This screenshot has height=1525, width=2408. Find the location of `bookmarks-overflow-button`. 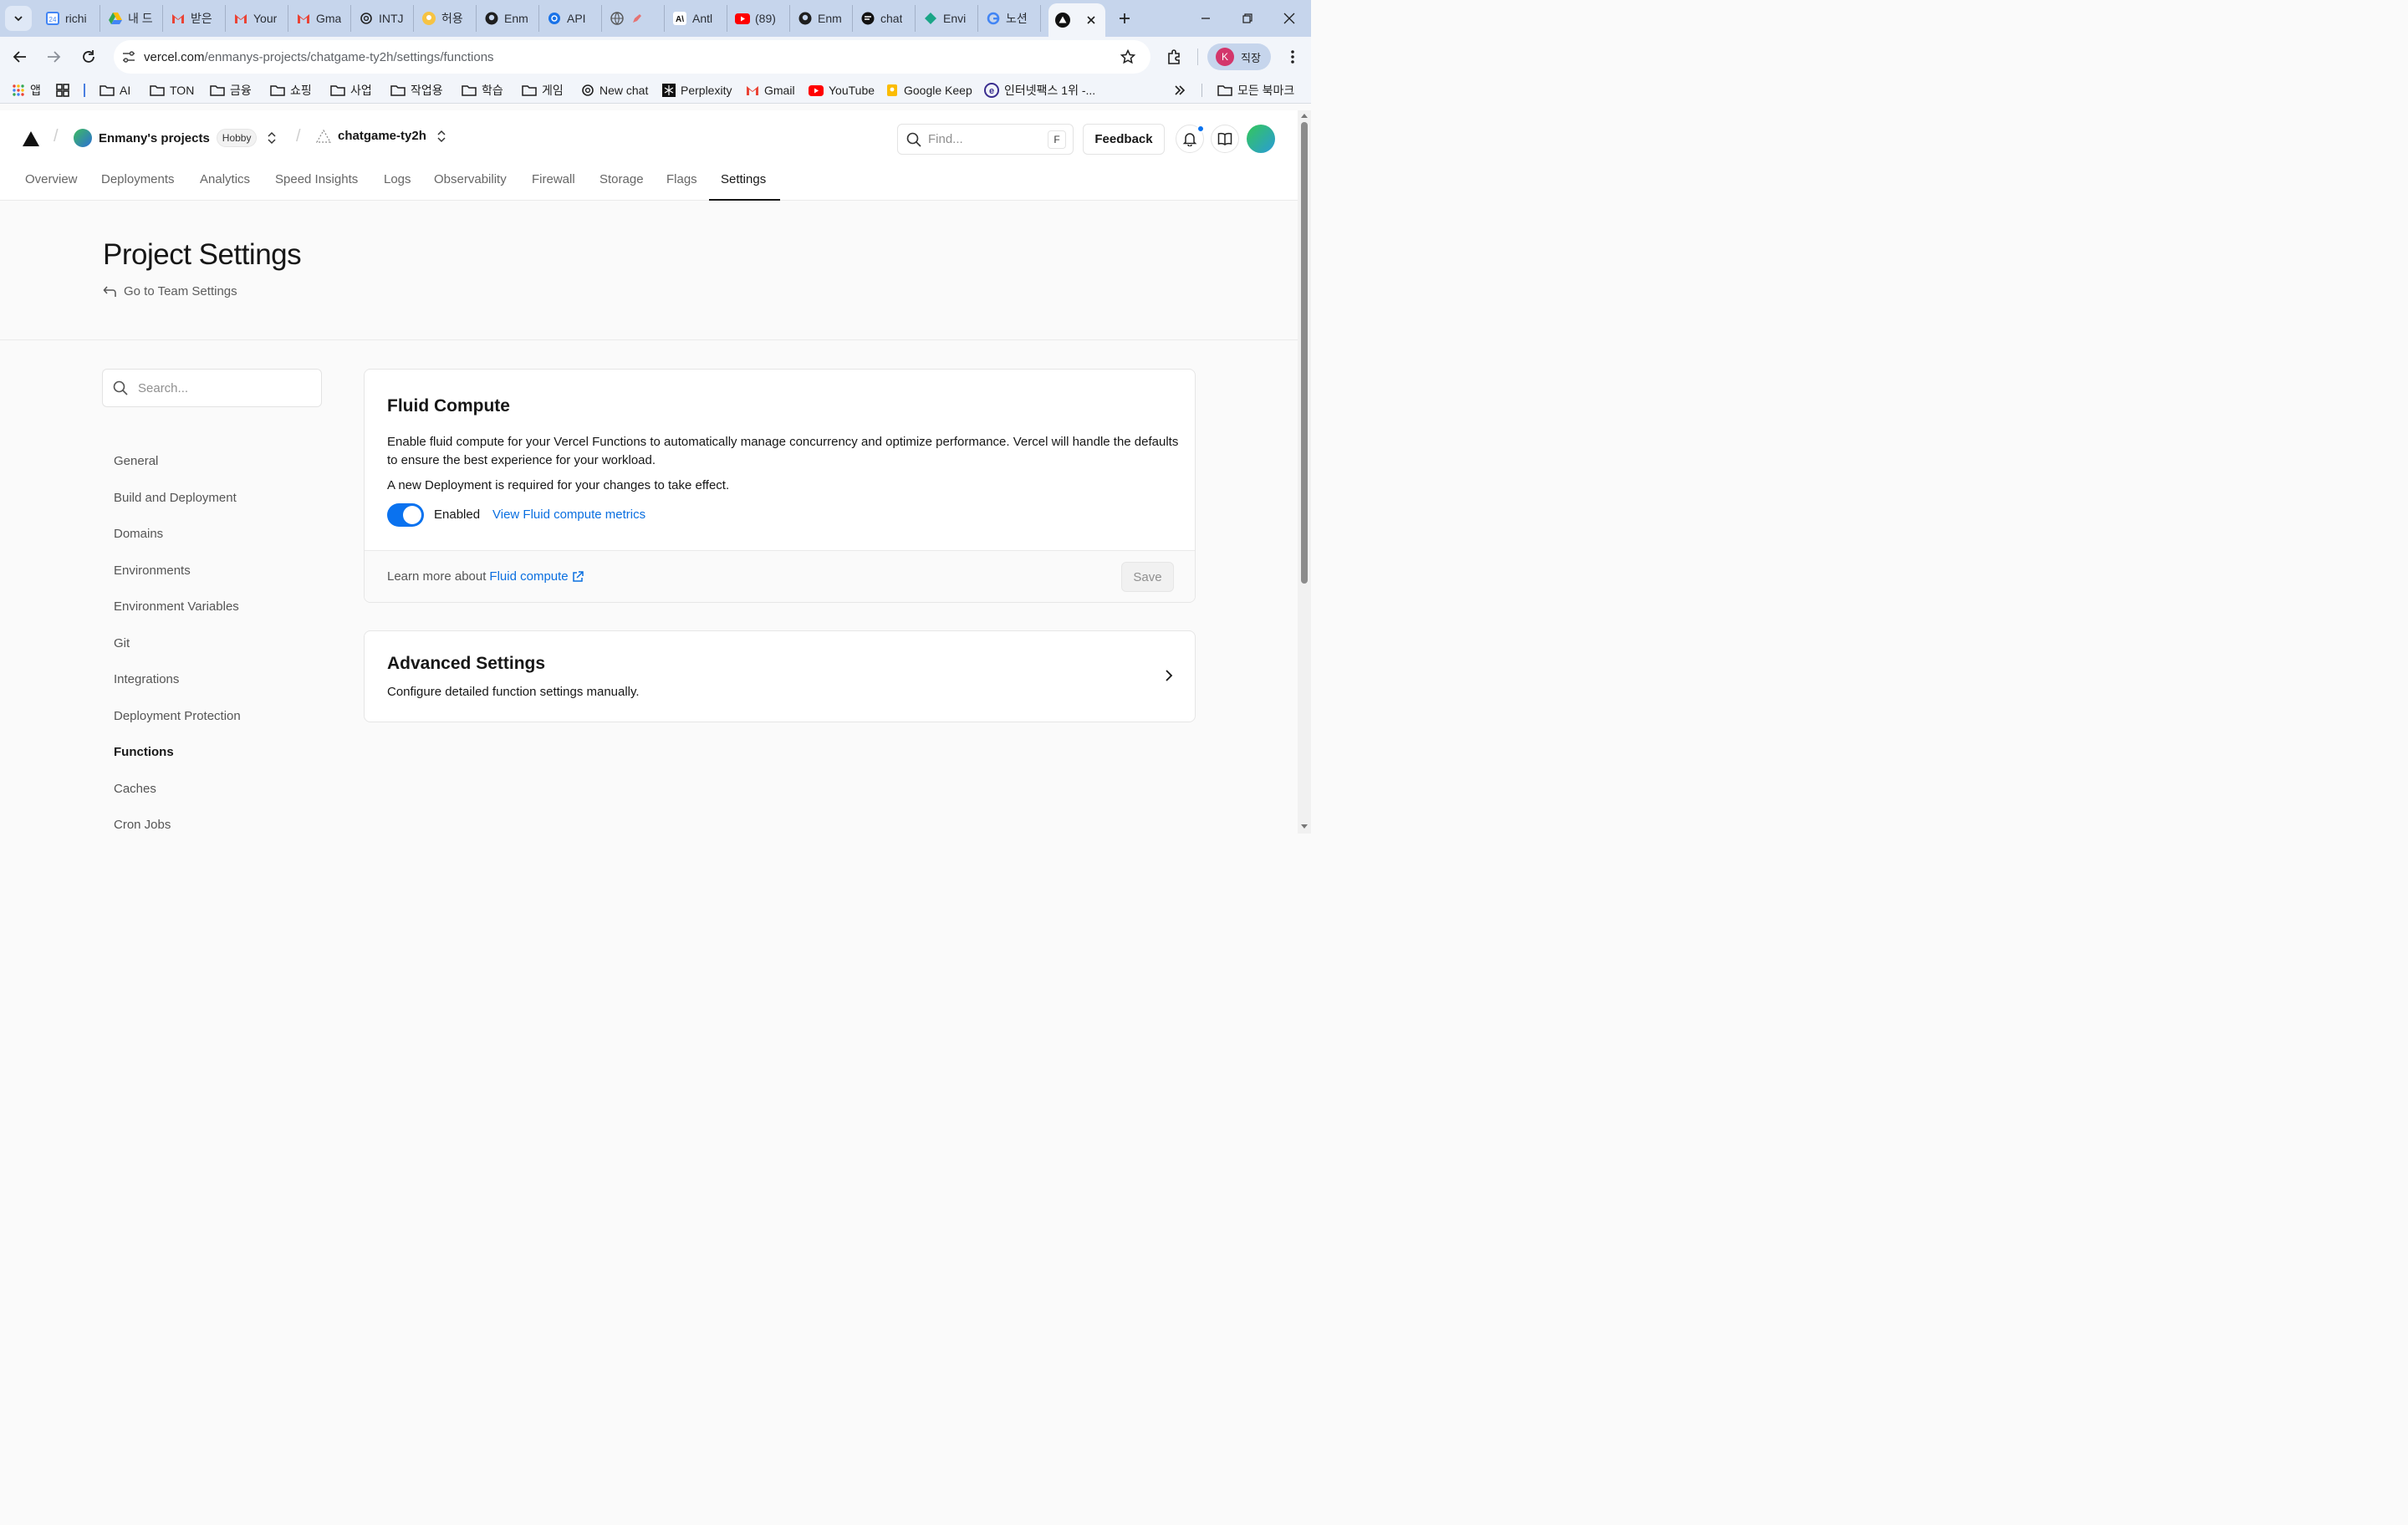

bookmarks-overflow-button is located at coordinates (1180, 90).